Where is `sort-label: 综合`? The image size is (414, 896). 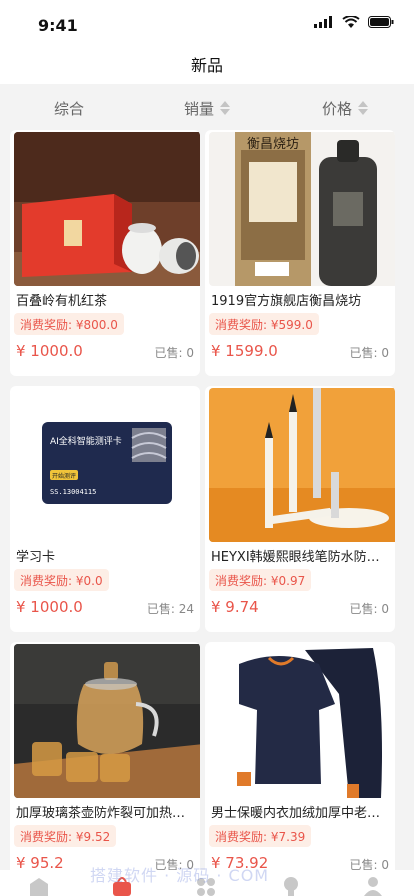 sort-label: 综合 is located at coordinates (68, 108).